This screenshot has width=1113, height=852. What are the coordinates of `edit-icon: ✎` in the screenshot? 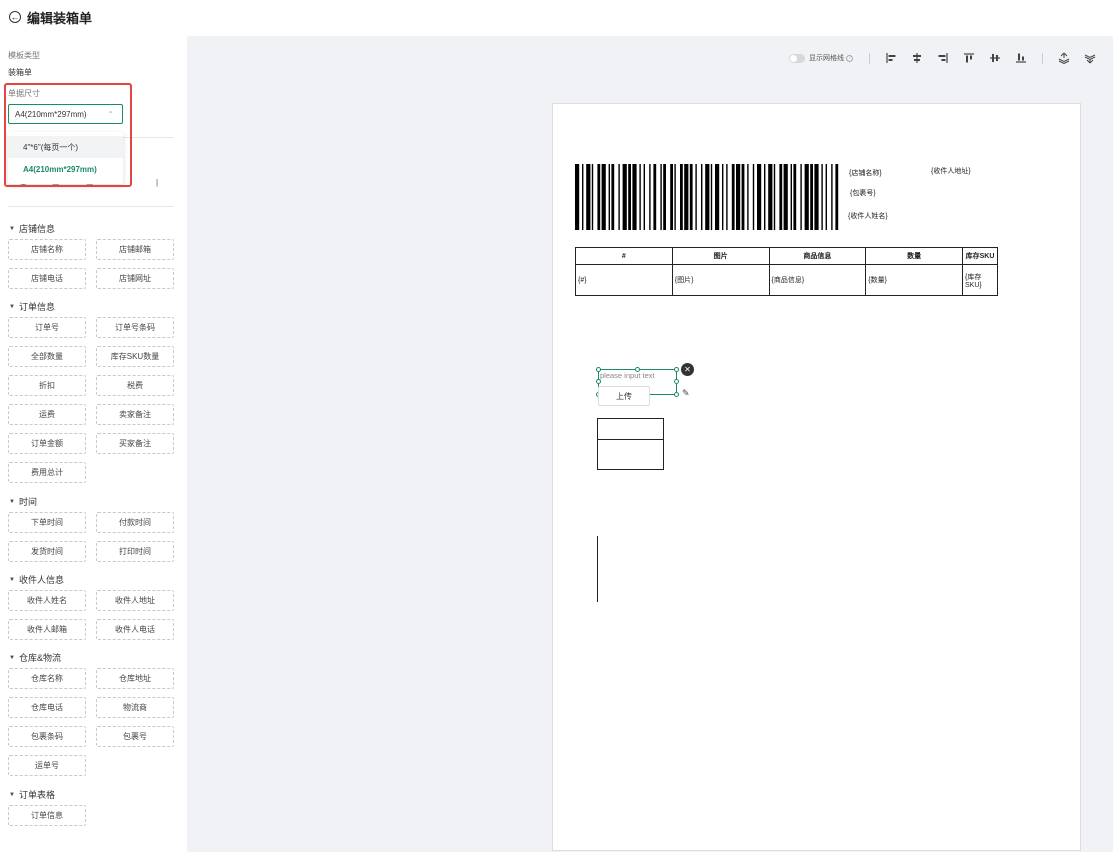 It's located at (686, 393).